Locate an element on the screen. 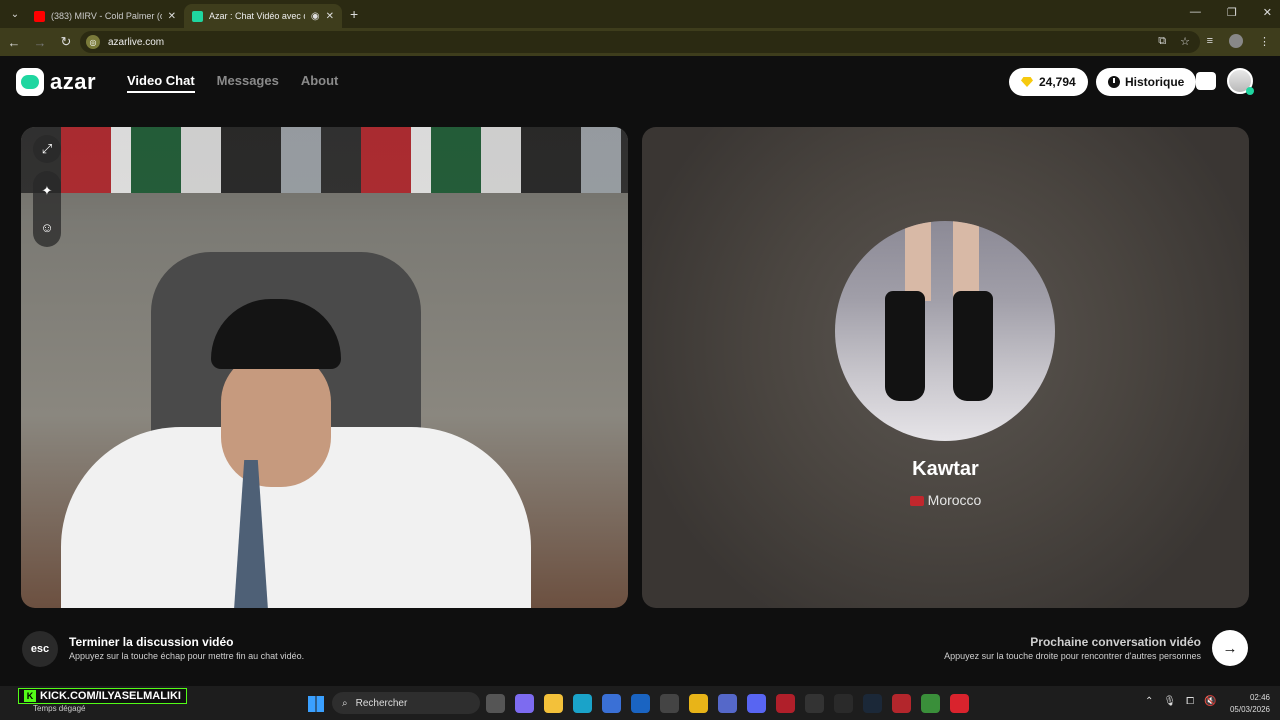 The height and width of the screenshot is (720, 1280). browser-profile-icon is located at coordinates (1236, 41).